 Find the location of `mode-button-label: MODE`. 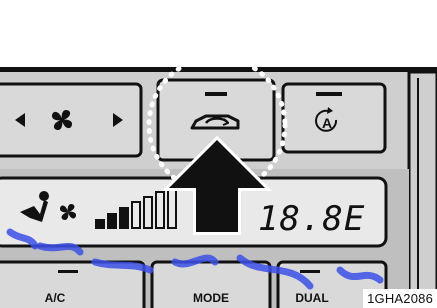

mode-button-label: MODE is located at coordinates (211, 298).